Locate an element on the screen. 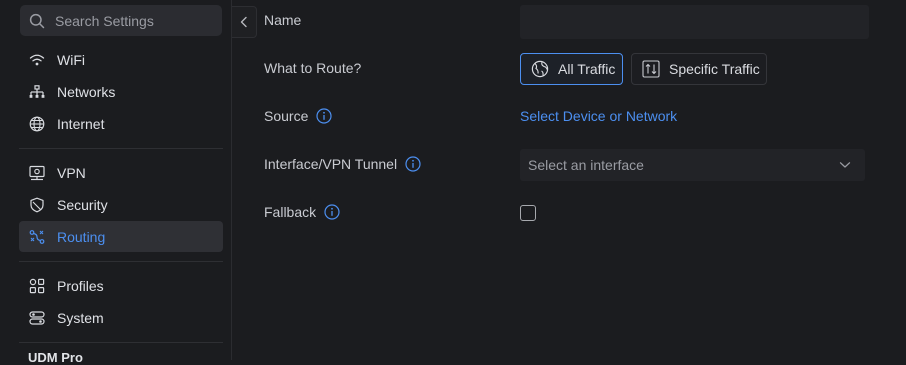 The image size is (906, 365). fallback-label: Fallback is located at coordinates (302, 212).